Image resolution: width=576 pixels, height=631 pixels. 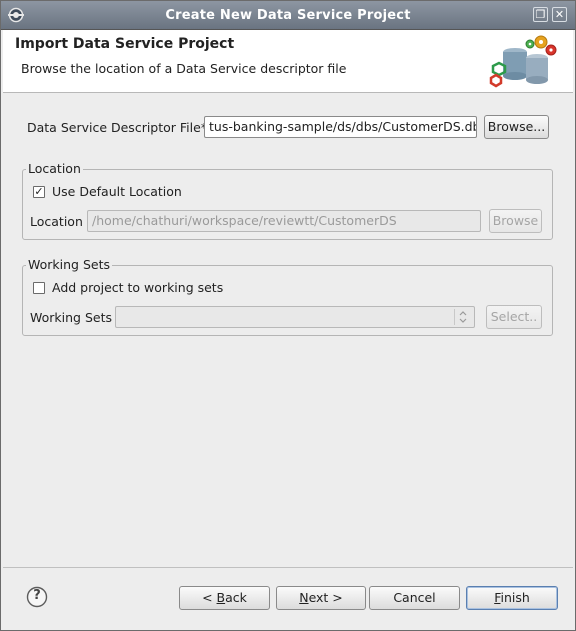 I want to click on descriptor-file-input: tus-banking-sample/ds/dbs/CustomerDS.dbs, so click(x=340, y=127).